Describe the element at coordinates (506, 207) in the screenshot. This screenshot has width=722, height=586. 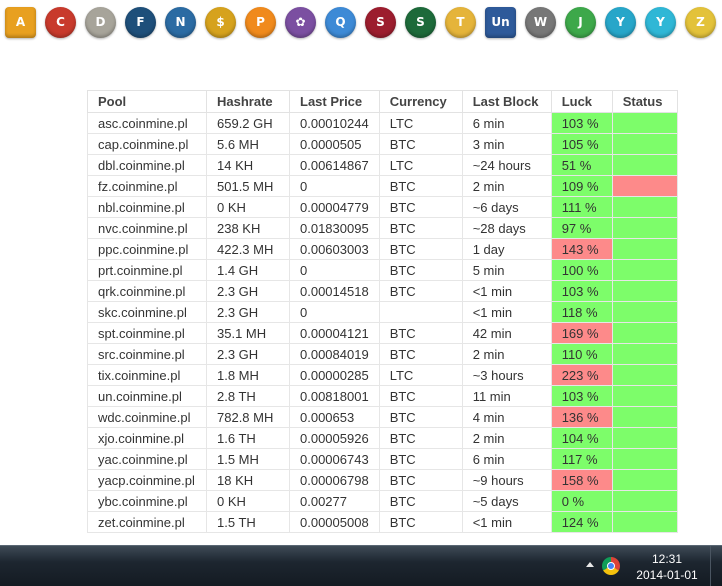
I see `last-block-cell: ~6 days` at that location.